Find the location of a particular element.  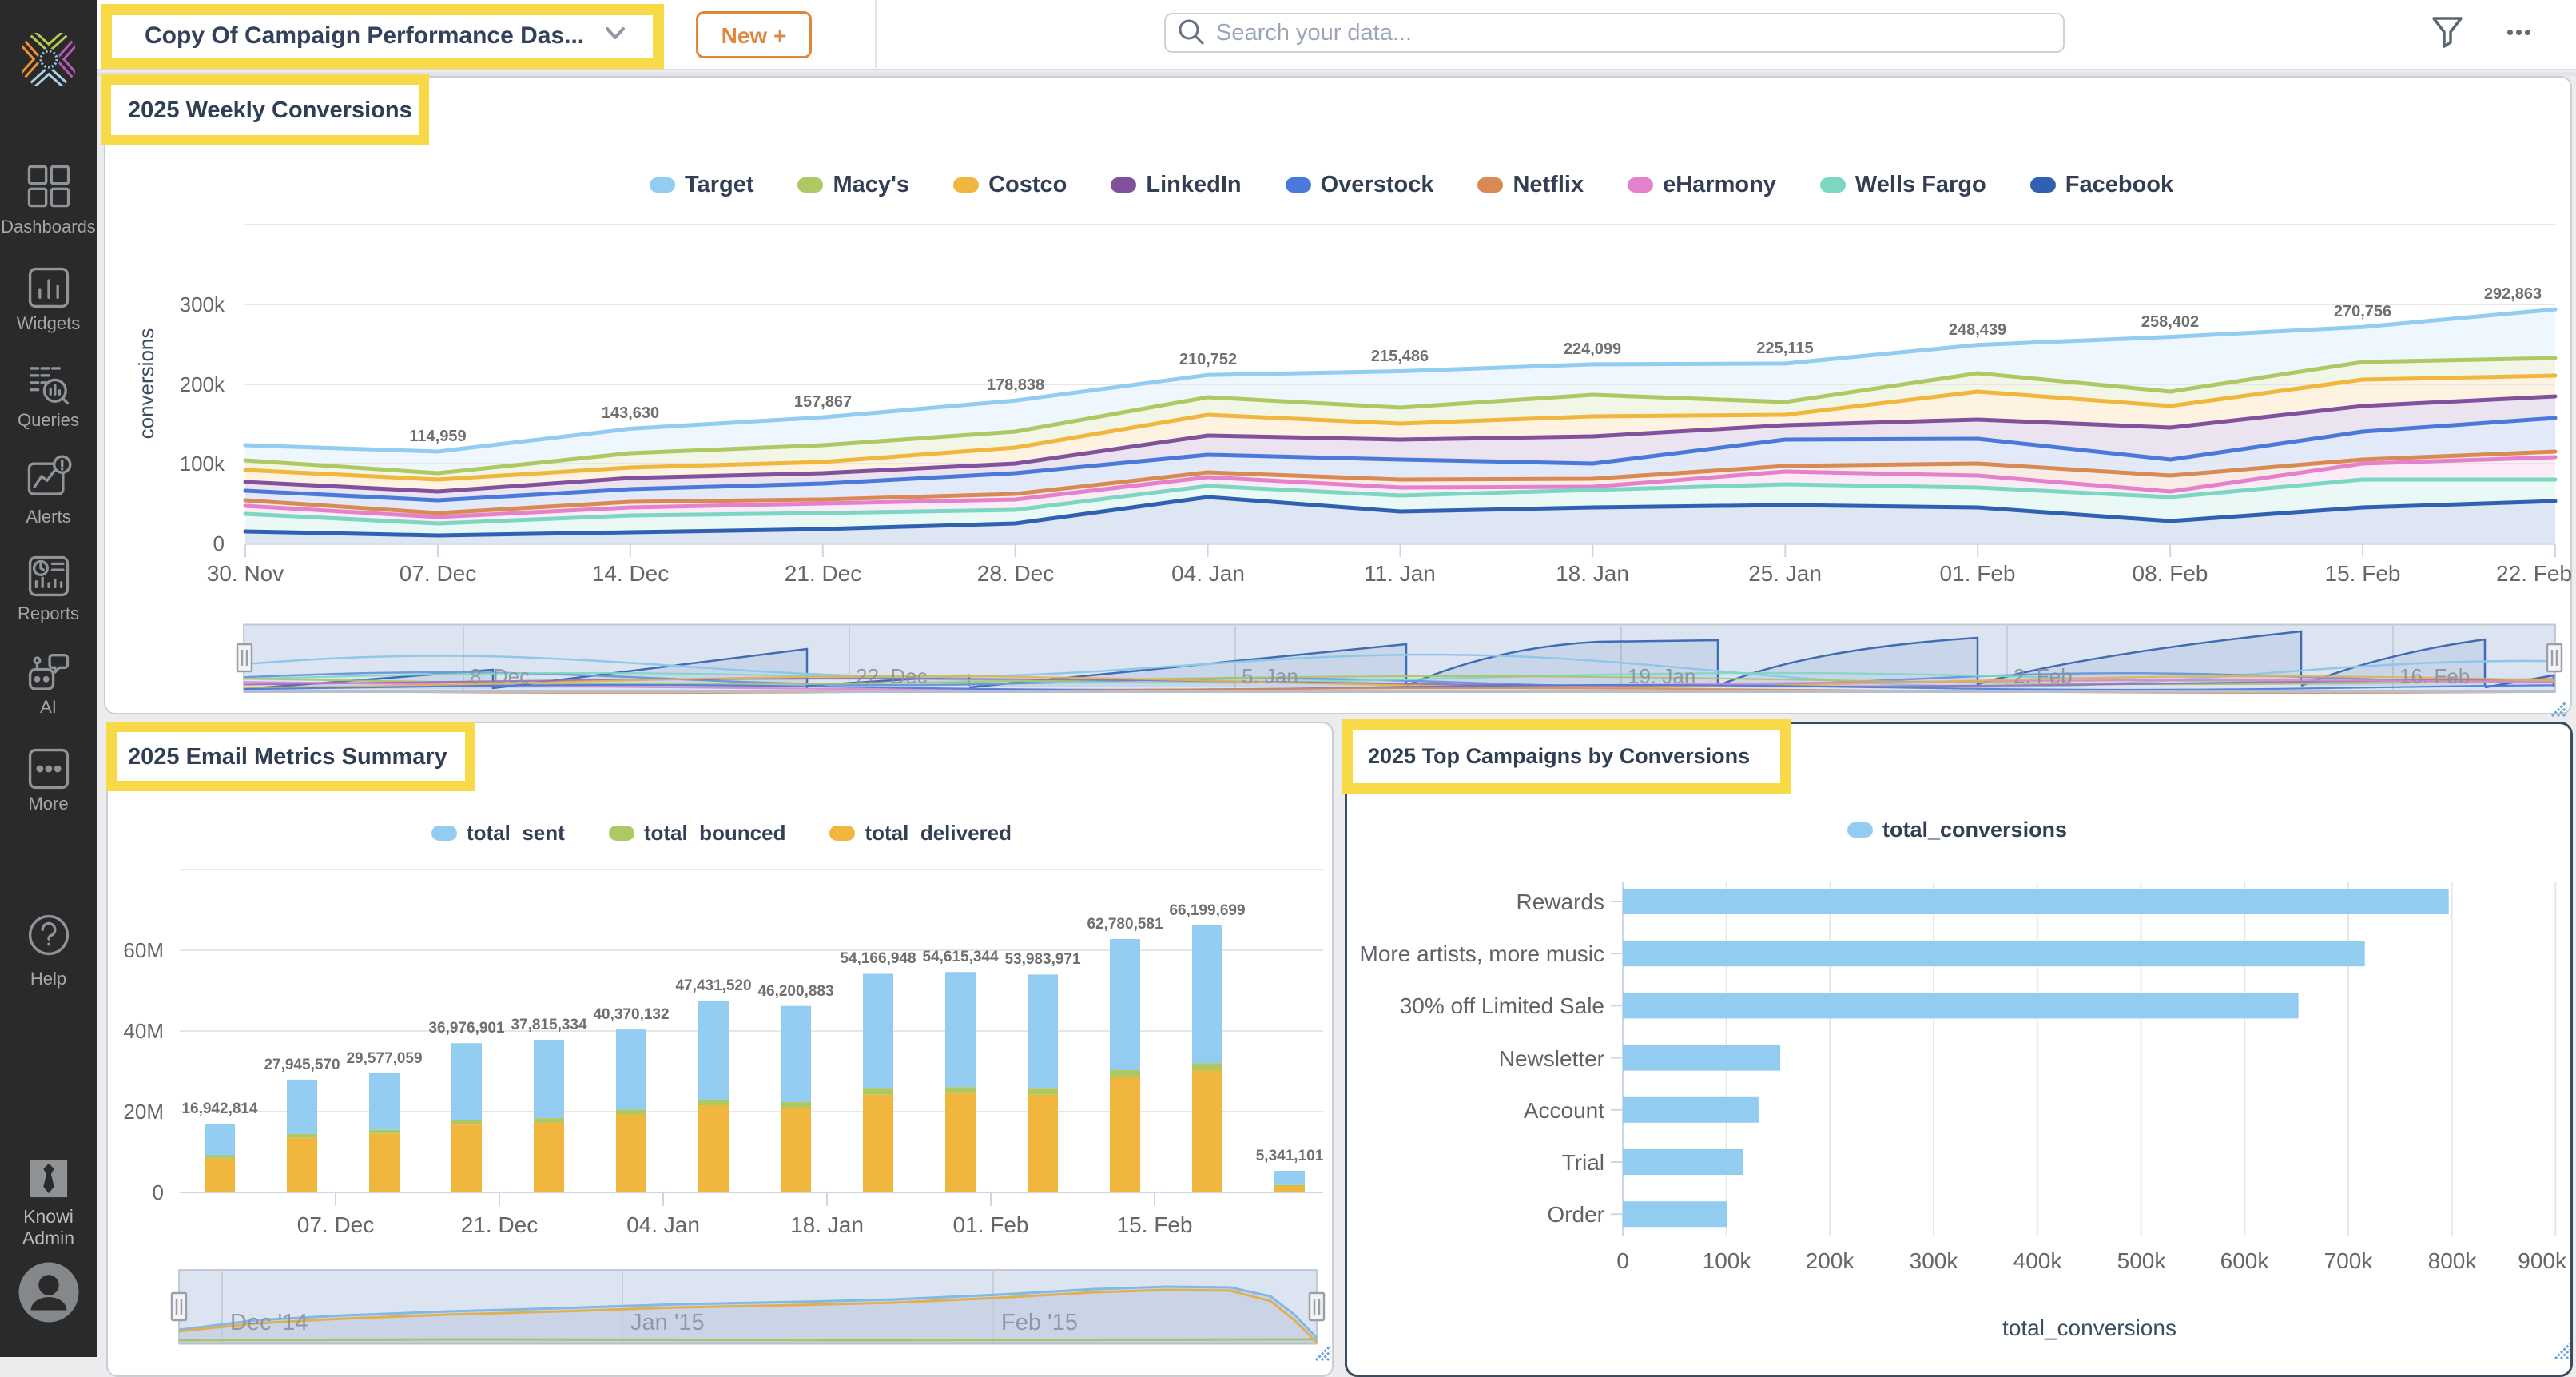

svg-text: 28. Dec is located at coordinates (1016, 573).